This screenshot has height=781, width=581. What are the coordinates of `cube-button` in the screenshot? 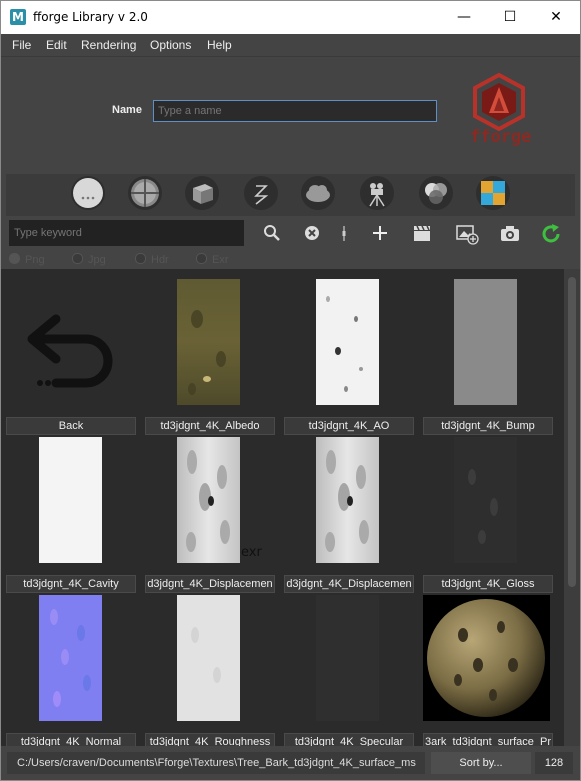 It's located at (202, 193).